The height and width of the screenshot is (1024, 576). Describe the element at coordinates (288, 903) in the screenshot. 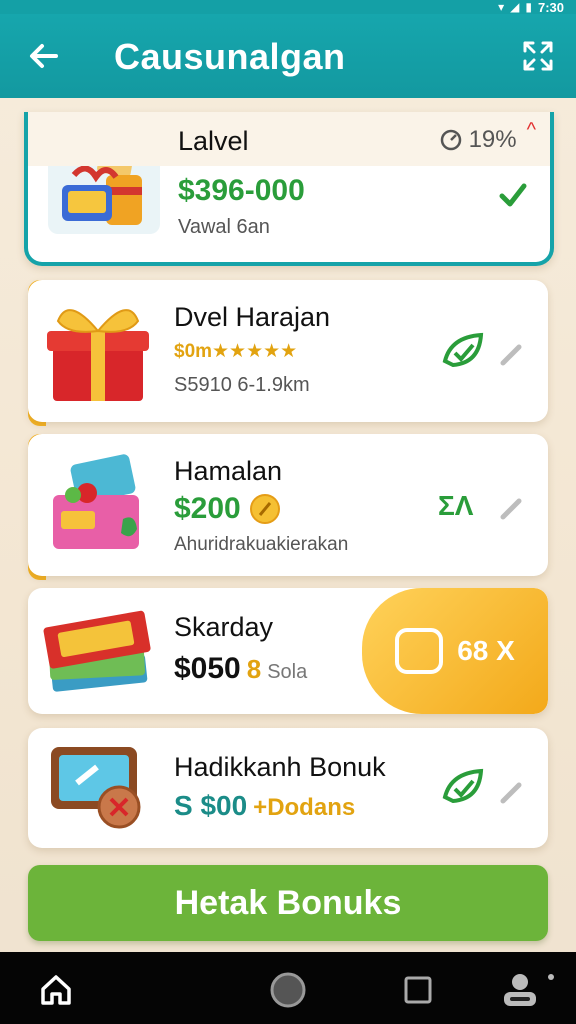

I see `get-bonus-button: Hetak Bonuks` at that location.